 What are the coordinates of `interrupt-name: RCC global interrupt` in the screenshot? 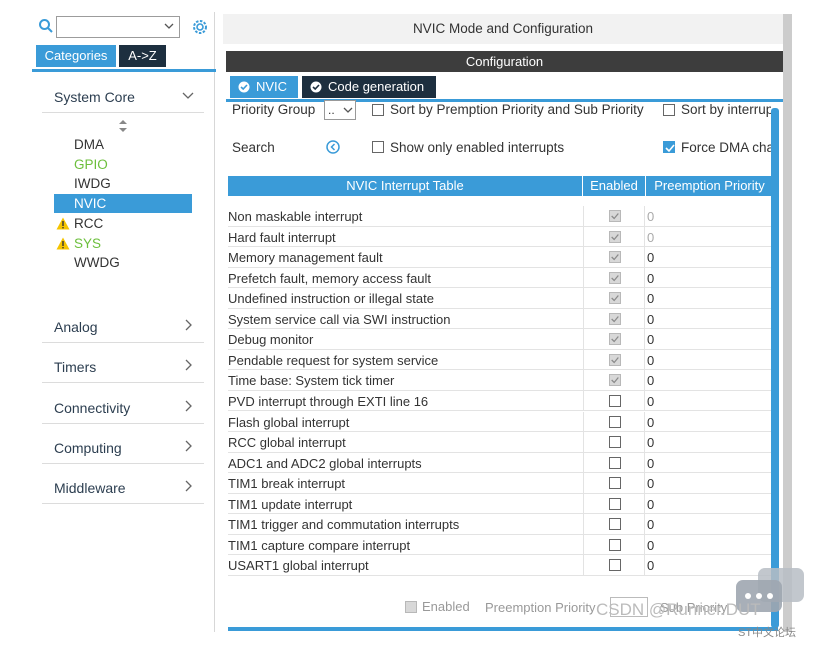 It's located at (287, 443).